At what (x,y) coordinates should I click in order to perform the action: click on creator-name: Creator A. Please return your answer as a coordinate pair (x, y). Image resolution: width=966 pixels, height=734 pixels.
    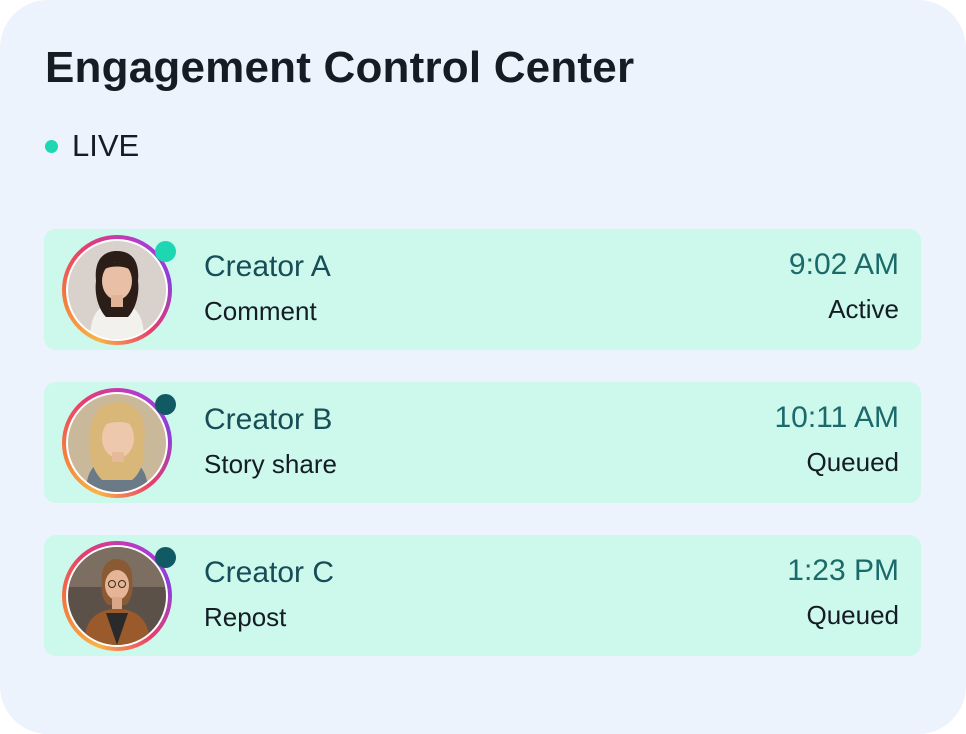
    Looking at the image, I should click on (267, 266).